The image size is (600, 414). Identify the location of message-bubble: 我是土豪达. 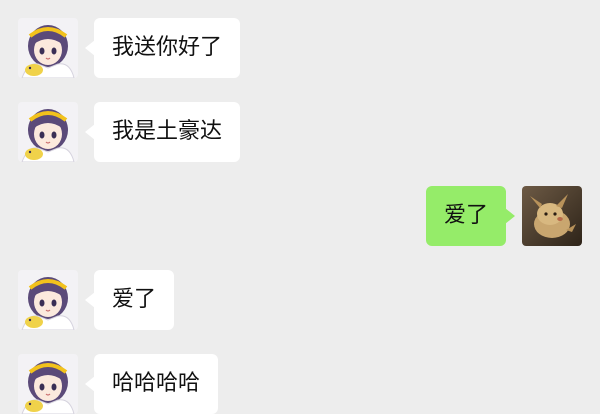
(162, 132).